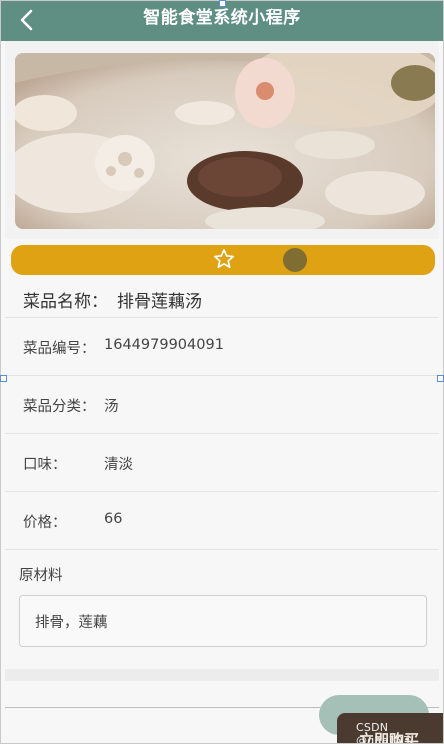  What do you see at coordinates (59, 349) in the screenshot?
I see `field-label: 菜品编号：` at bounding box center [59, 349].